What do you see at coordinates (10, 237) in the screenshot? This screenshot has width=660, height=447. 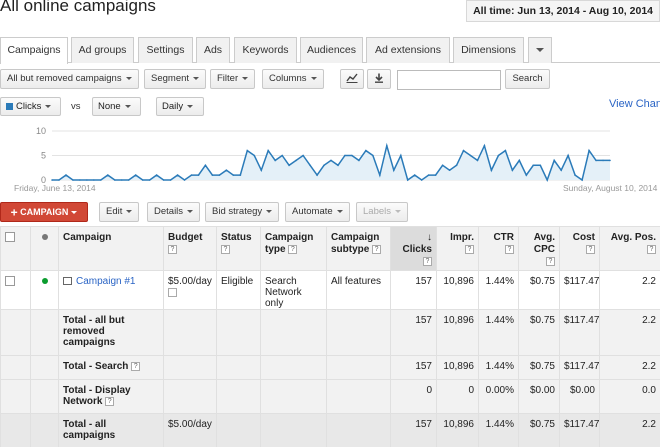 I see `select-all-checkbox` at bounding box center [10, 237].